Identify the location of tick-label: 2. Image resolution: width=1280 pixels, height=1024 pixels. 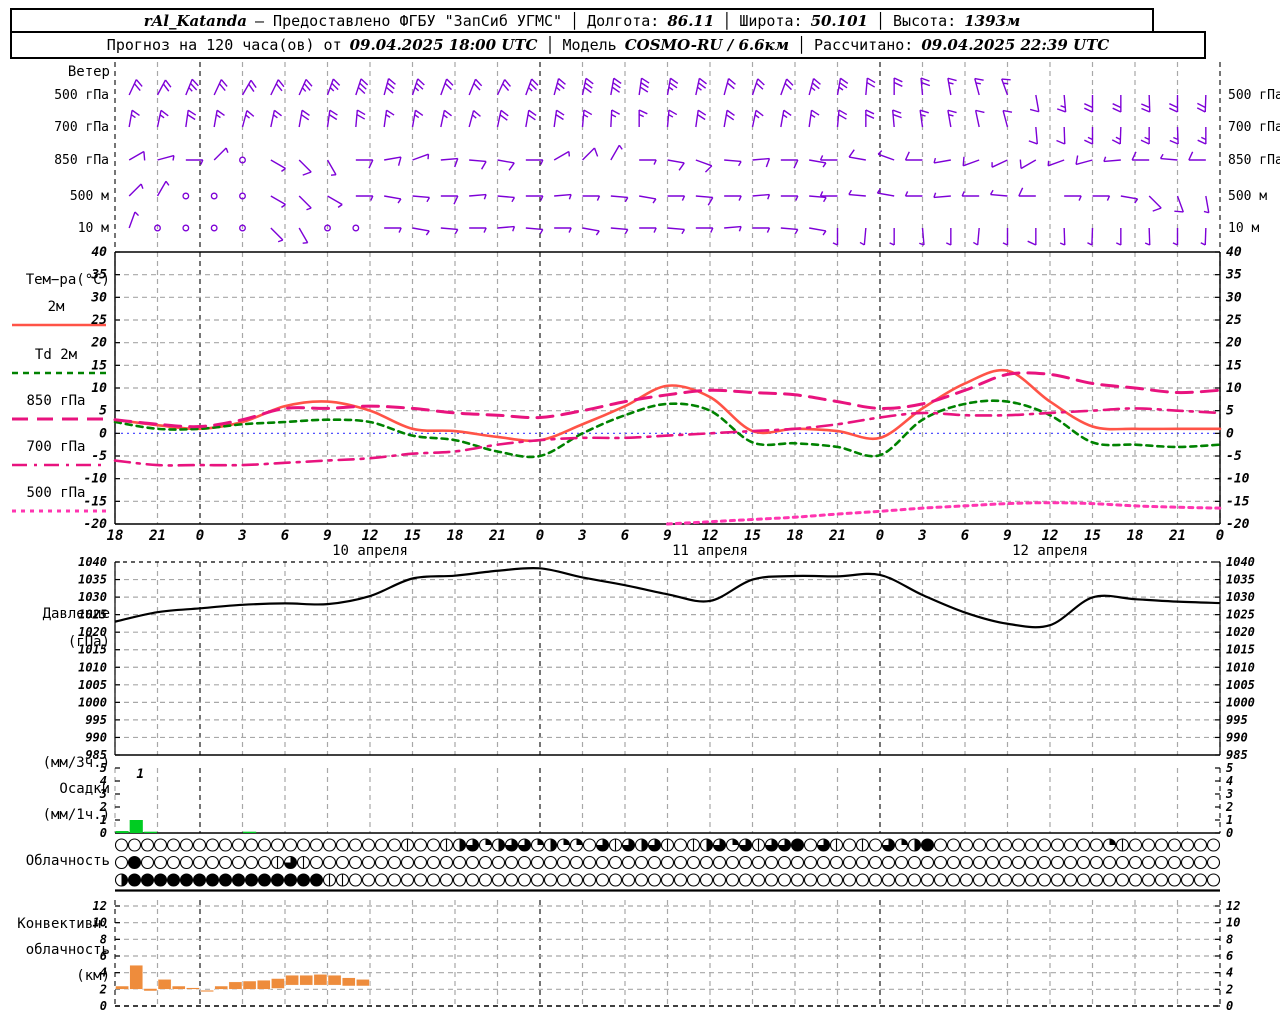
(103, 989).